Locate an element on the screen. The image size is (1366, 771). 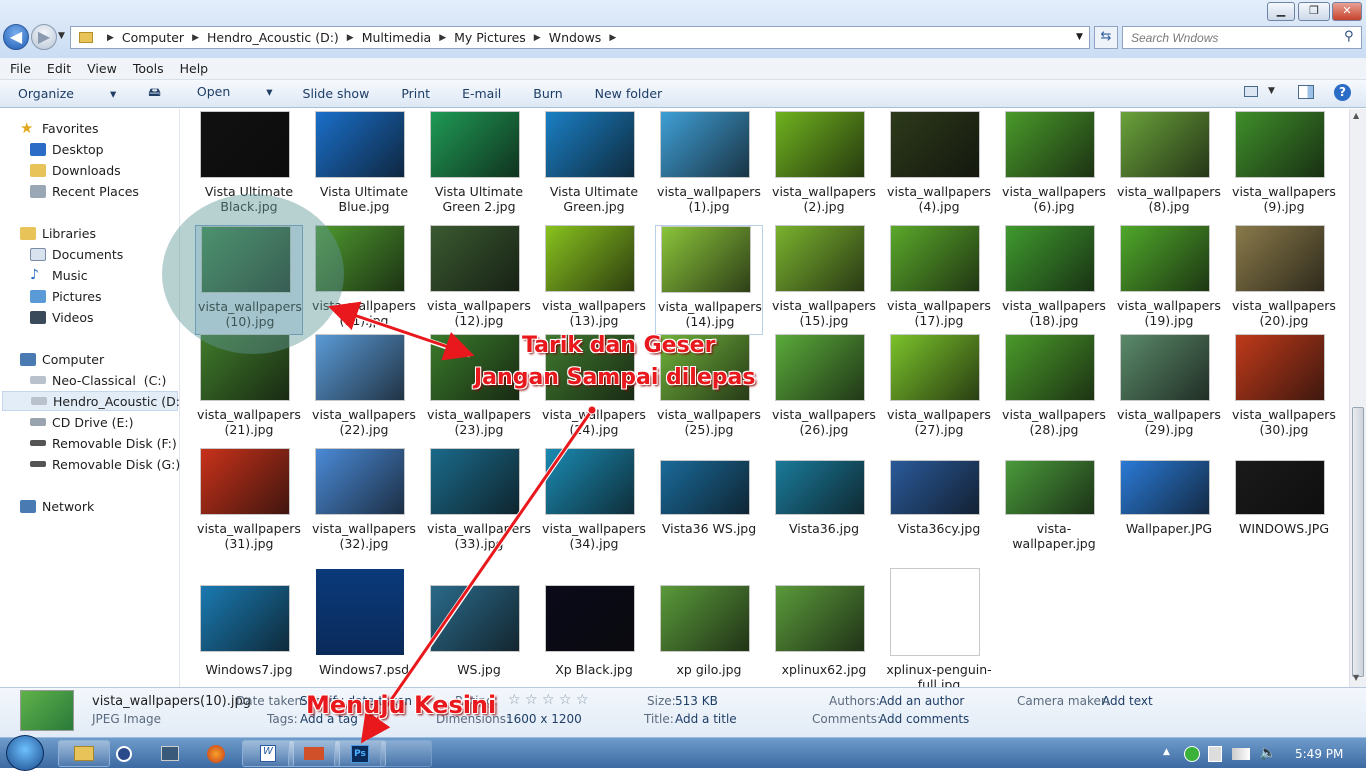
nav-favorites: ★ Favorites is located at coordinates (59, 128).